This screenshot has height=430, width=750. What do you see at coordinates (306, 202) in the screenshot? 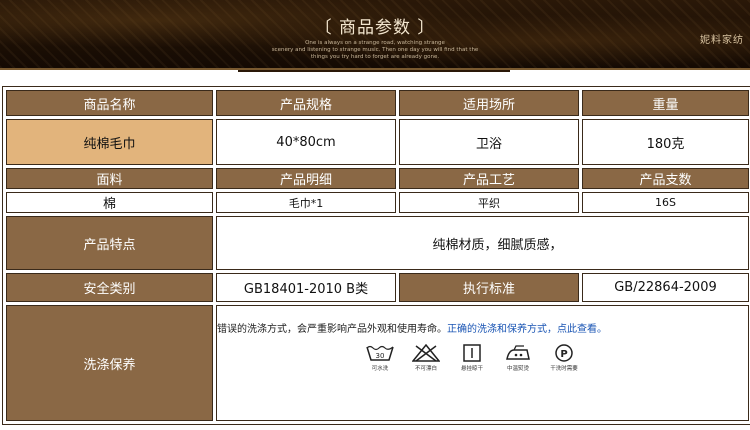
I see `value-detail: 毛巾*1` at bounding box center [306, 202].